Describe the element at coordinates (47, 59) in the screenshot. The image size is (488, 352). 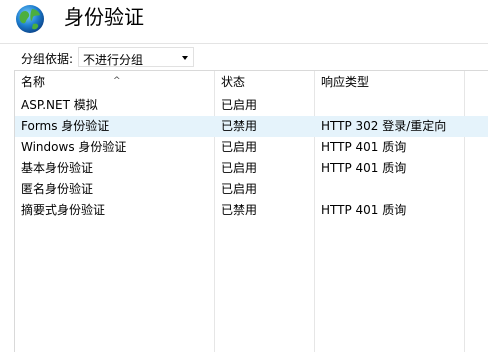
I see `group-by-label: 分组依据:` at that location.